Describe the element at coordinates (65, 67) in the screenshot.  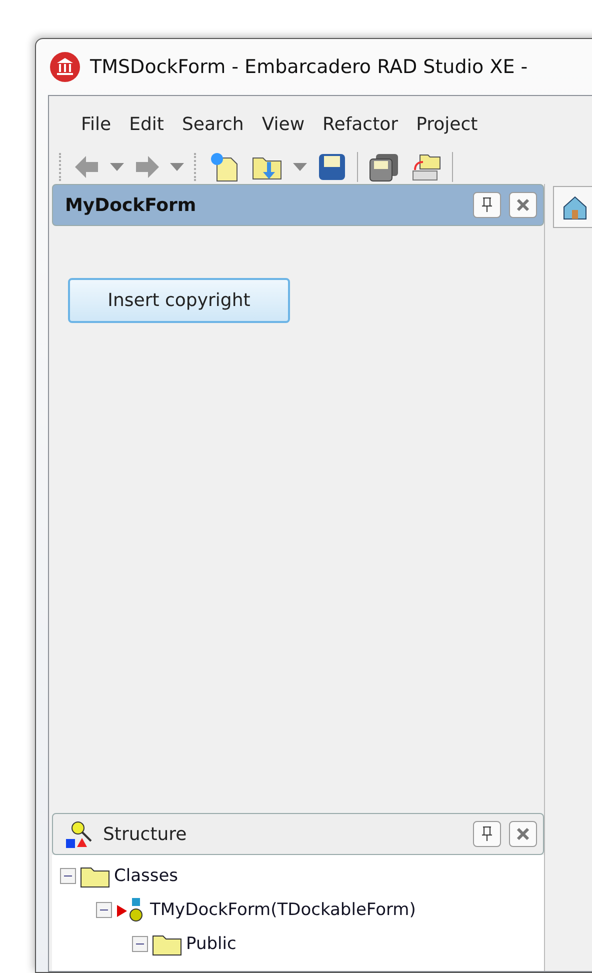
I see `app-logo-icon` at that location.